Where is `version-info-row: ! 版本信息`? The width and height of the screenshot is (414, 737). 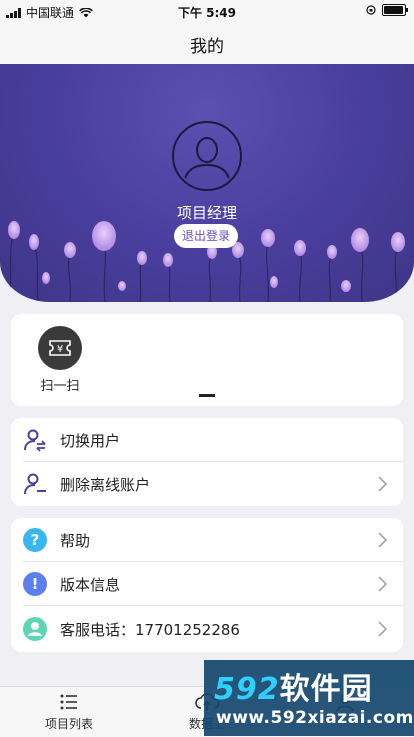
version-info-row: ! 版本信息 is located at coordinates (207, 584).